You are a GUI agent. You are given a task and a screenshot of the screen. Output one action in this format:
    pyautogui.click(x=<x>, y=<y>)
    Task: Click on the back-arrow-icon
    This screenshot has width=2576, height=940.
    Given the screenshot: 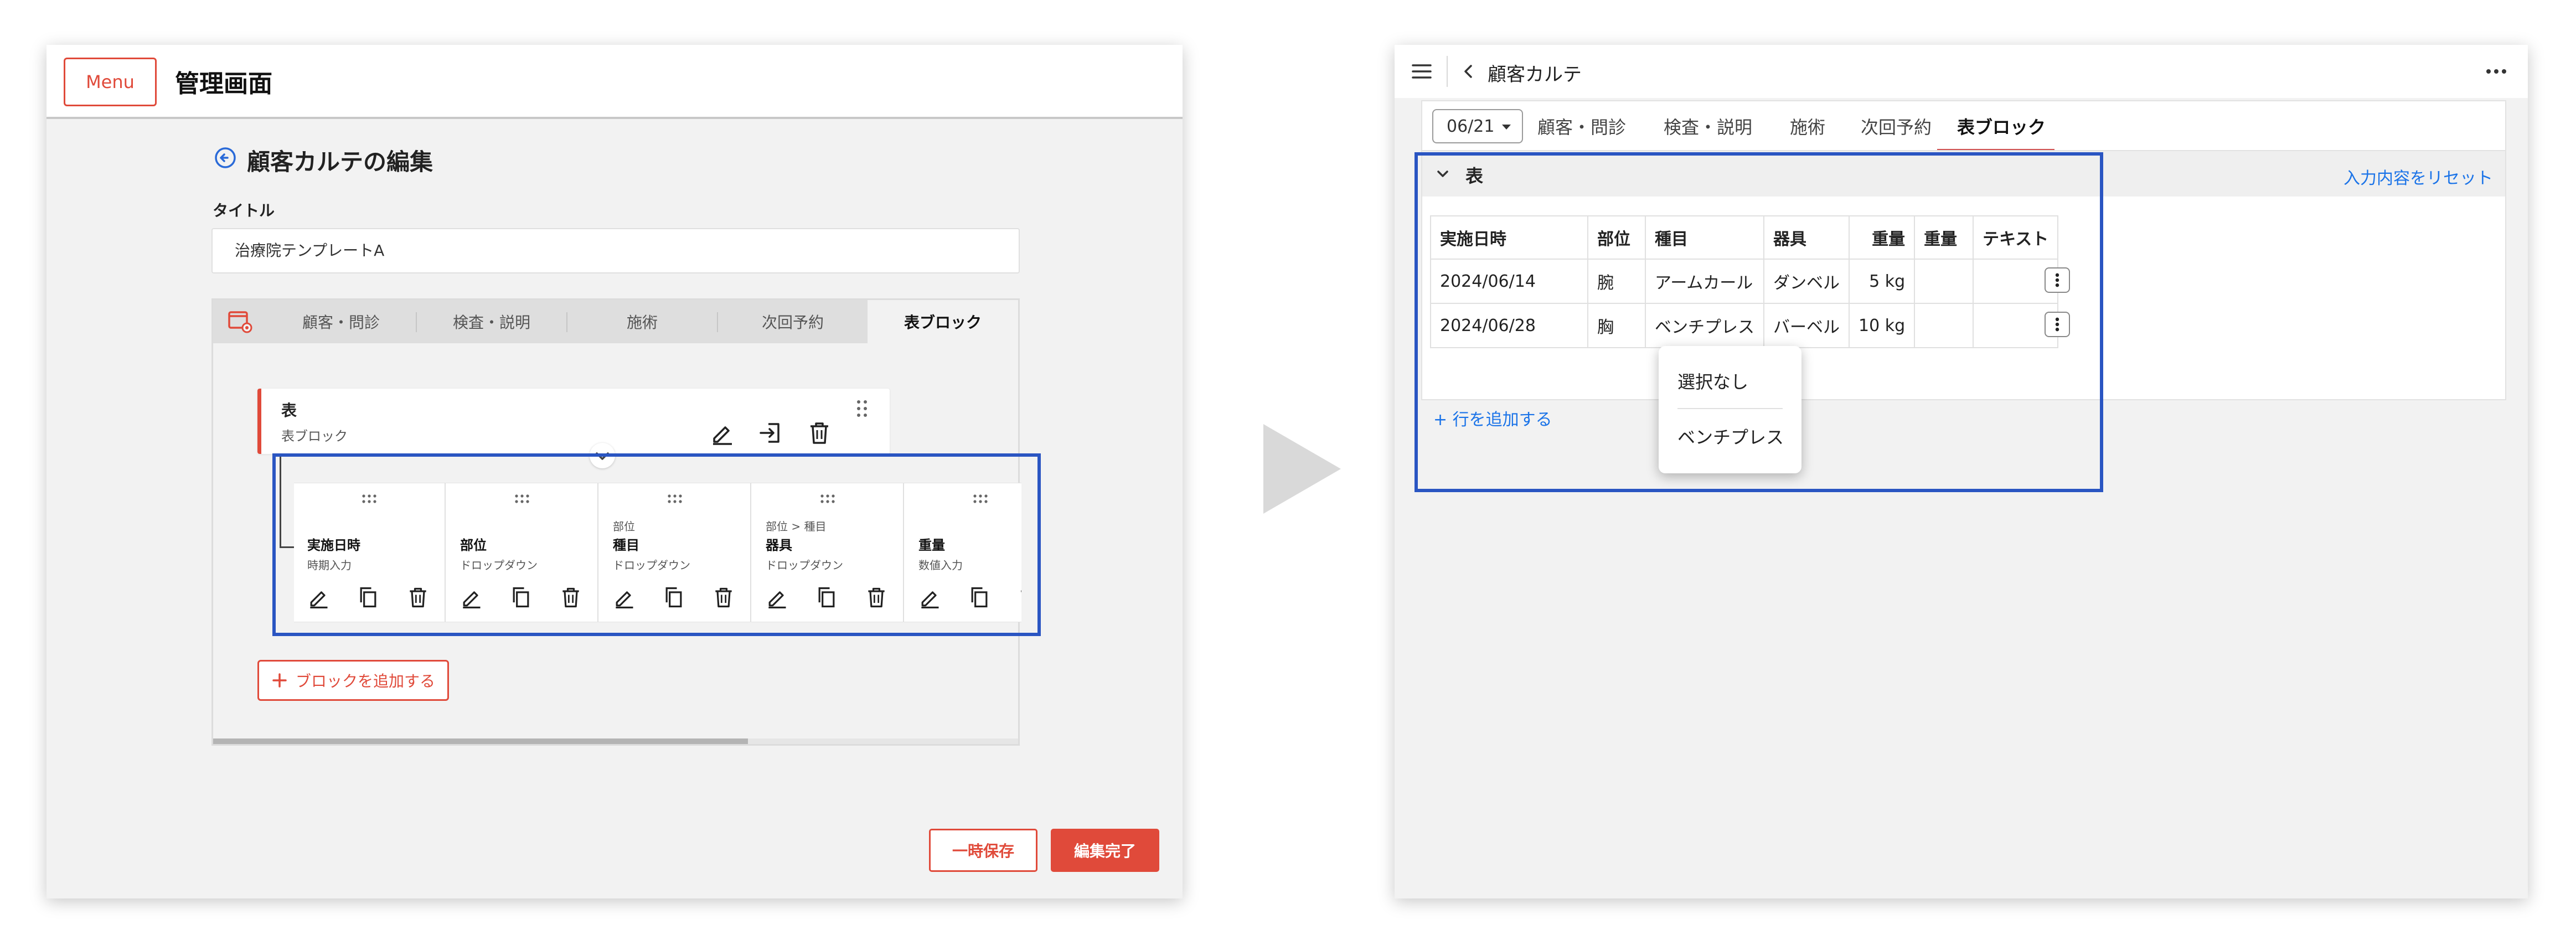 What is the action you would take?
    pyautogui.click(x=225, y=157)
    